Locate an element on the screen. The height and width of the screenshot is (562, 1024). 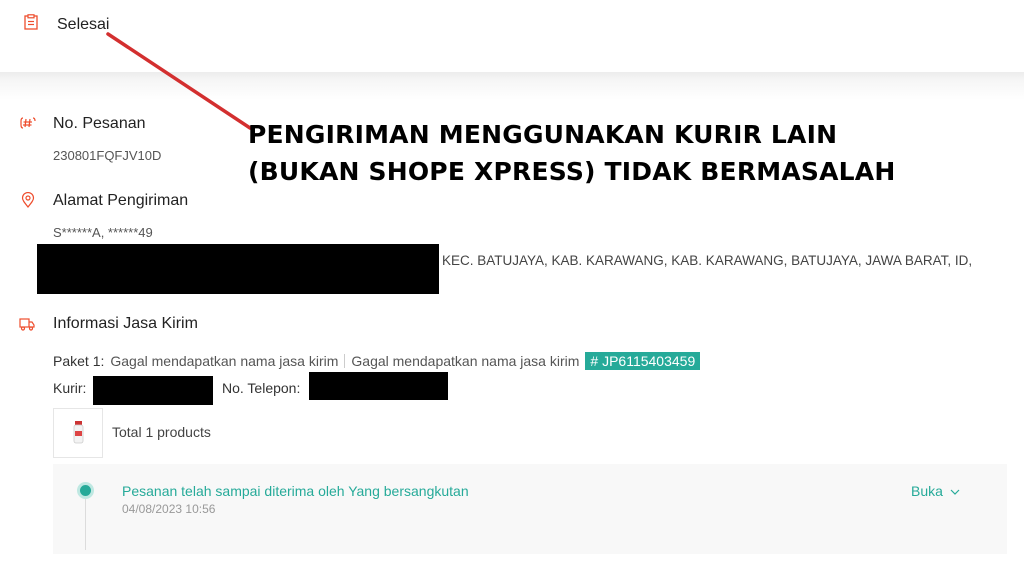
phone-label: No. Telepon: is located at coordinates (261, 388).